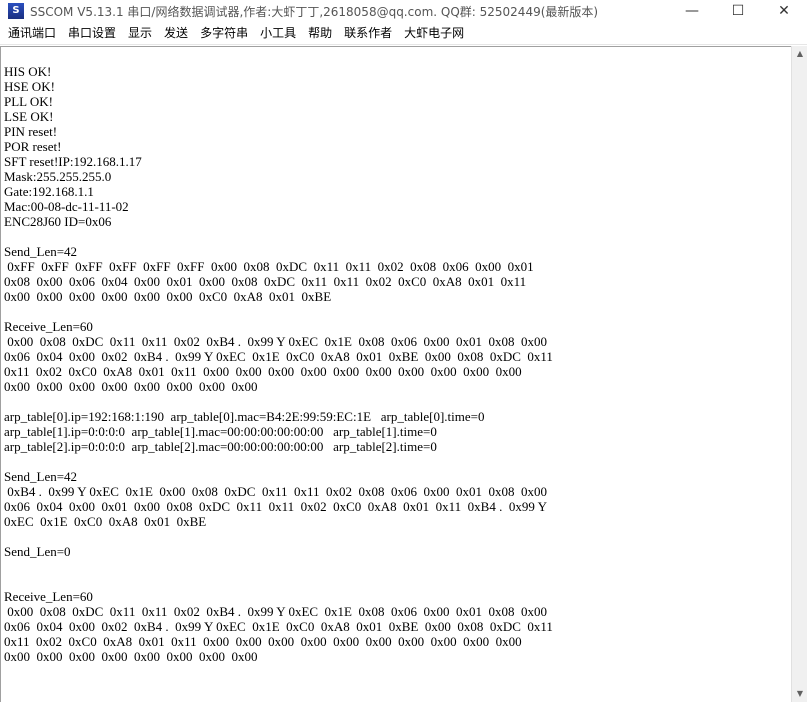 The height and width of the screenshot is (702, 807). Describe the element at coordinates (28, 101) in the screenshot. I see `log-line: PLL OK!` at that location.